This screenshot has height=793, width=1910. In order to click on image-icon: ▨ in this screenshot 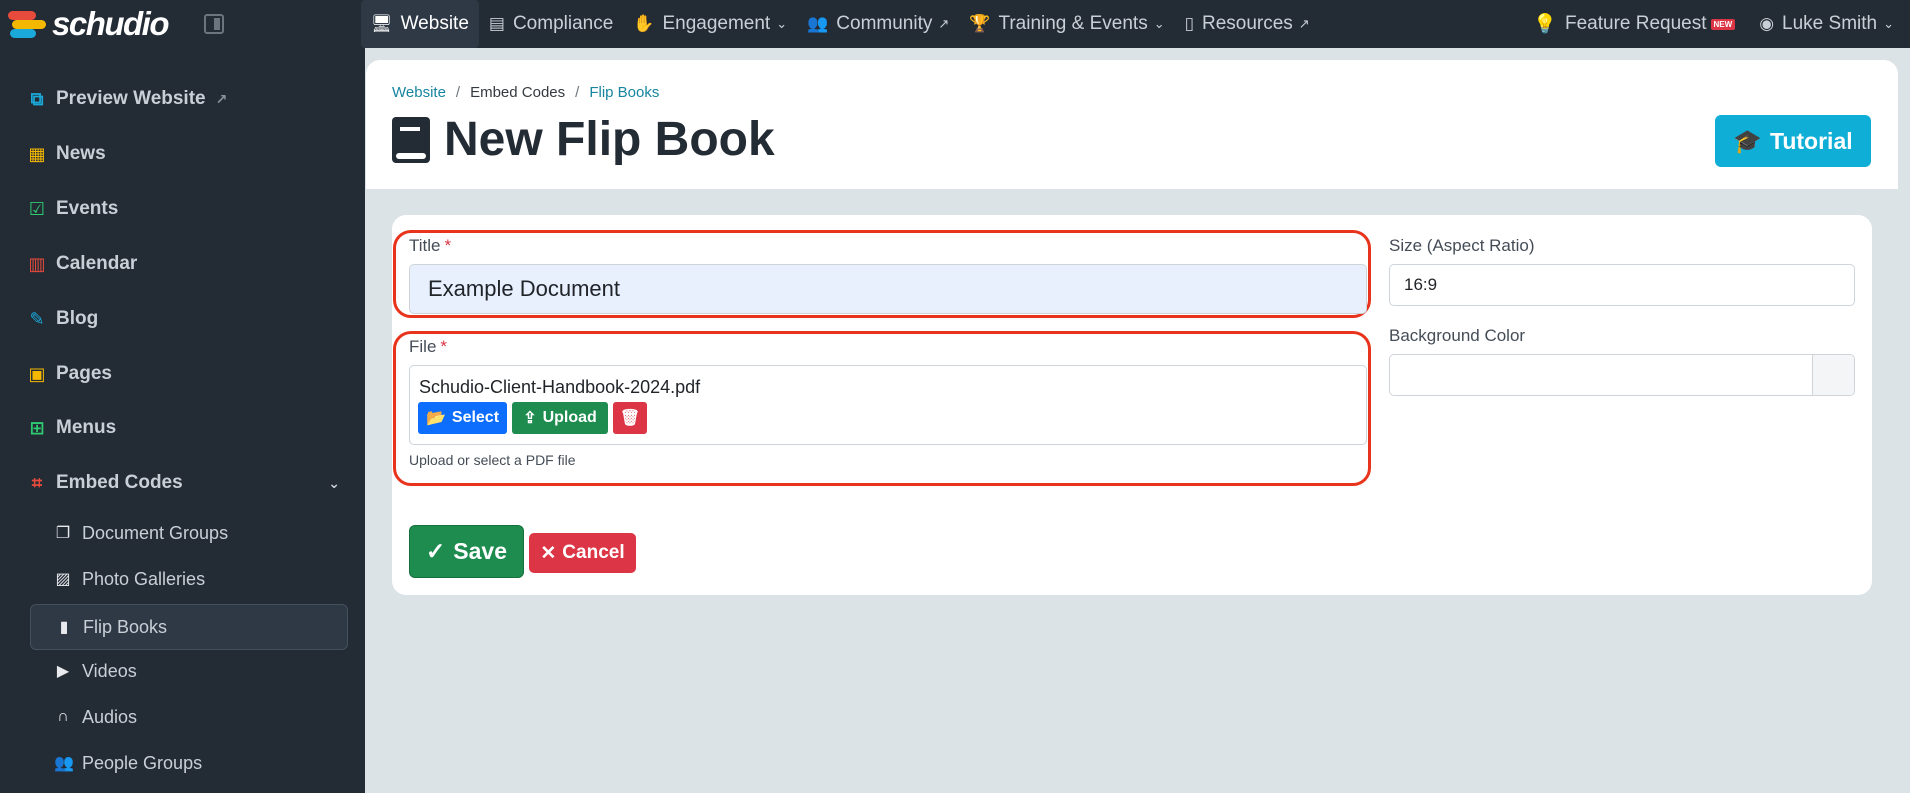, I will do `click(63, 579)`.